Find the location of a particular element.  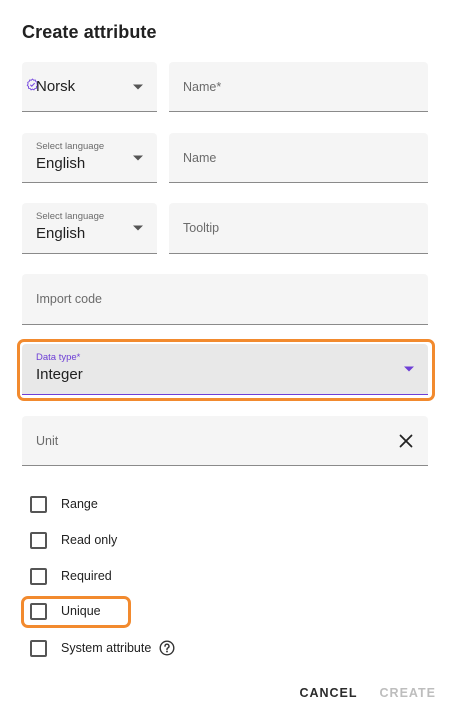

language-select-tooltip: Select language English is located at coordinates (89, 228).